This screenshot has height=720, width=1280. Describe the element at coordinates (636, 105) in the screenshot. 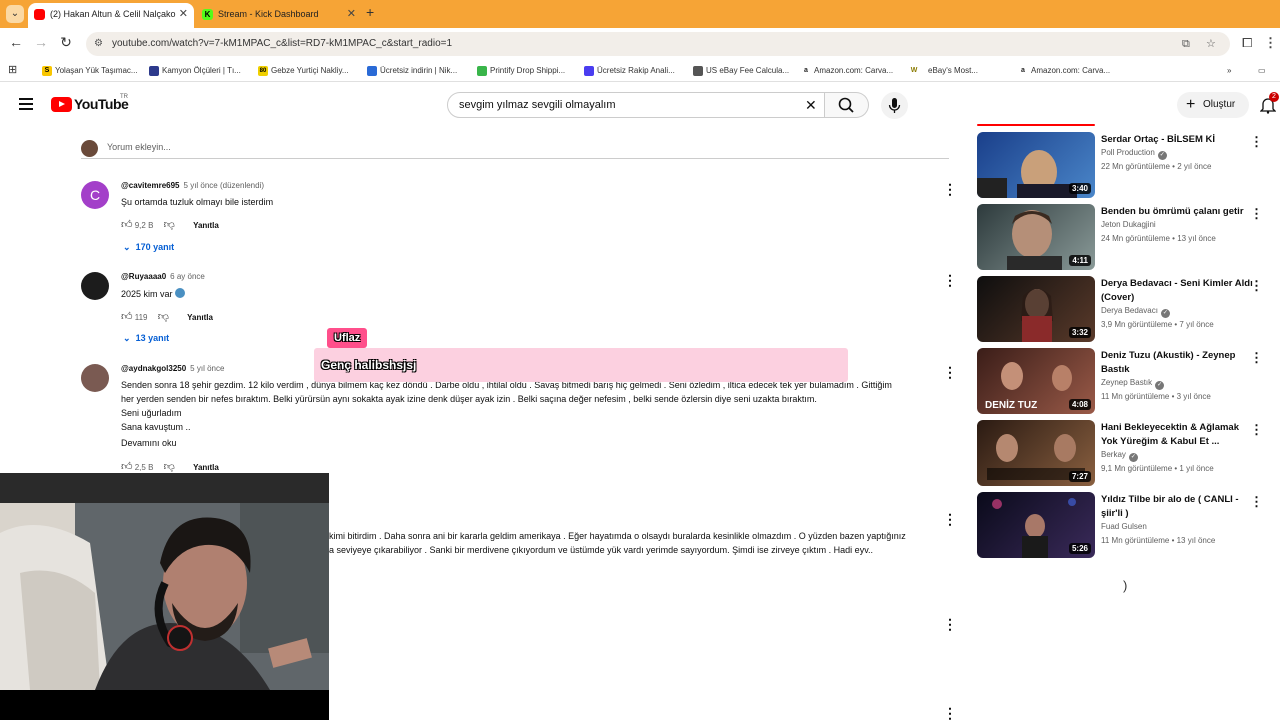

I see `search-input: sevgim yılmaz sevgili olmayalım` at that location.